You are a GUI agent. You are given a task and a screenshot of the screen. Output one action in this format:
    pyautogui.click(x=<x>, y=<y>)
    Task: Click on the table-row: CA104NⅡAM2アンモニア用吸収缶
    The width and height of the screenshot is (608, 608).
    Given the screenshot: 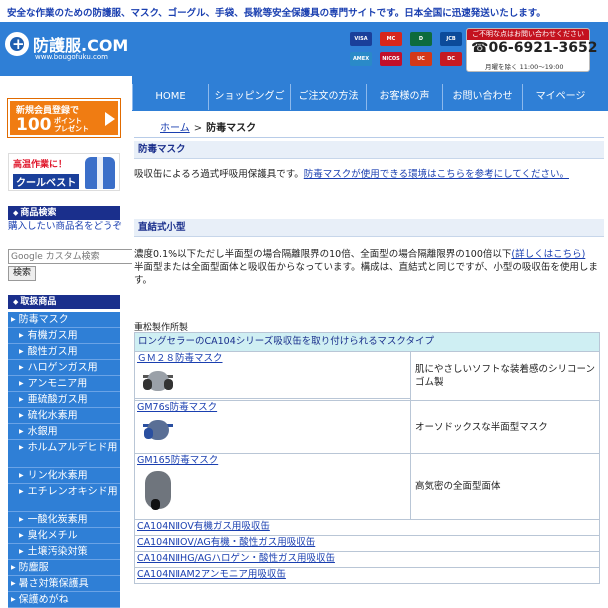 What is the action you would take?
    pyautogui.click(x=367, y=575)
    